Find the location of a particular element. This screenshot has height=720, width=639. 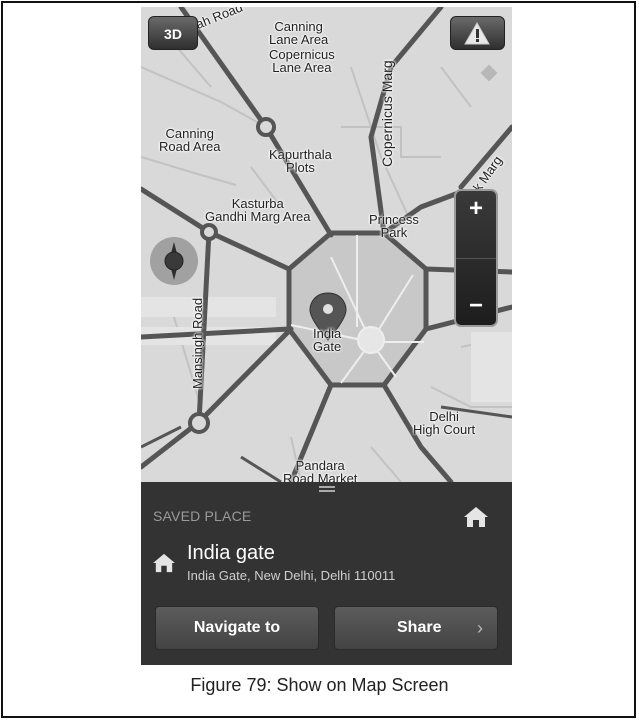

share-button: Share › is located at coordinates (416, 628).